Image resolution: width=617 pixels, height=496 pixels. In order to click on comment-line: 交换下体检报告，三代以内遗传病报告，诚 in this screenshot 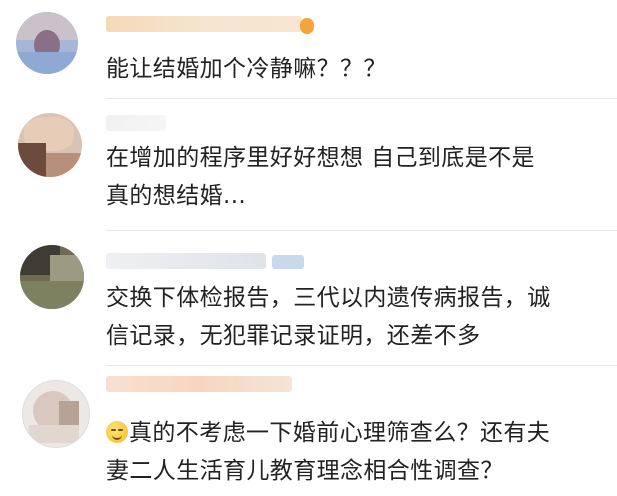, I will do `click(328, 298)`.